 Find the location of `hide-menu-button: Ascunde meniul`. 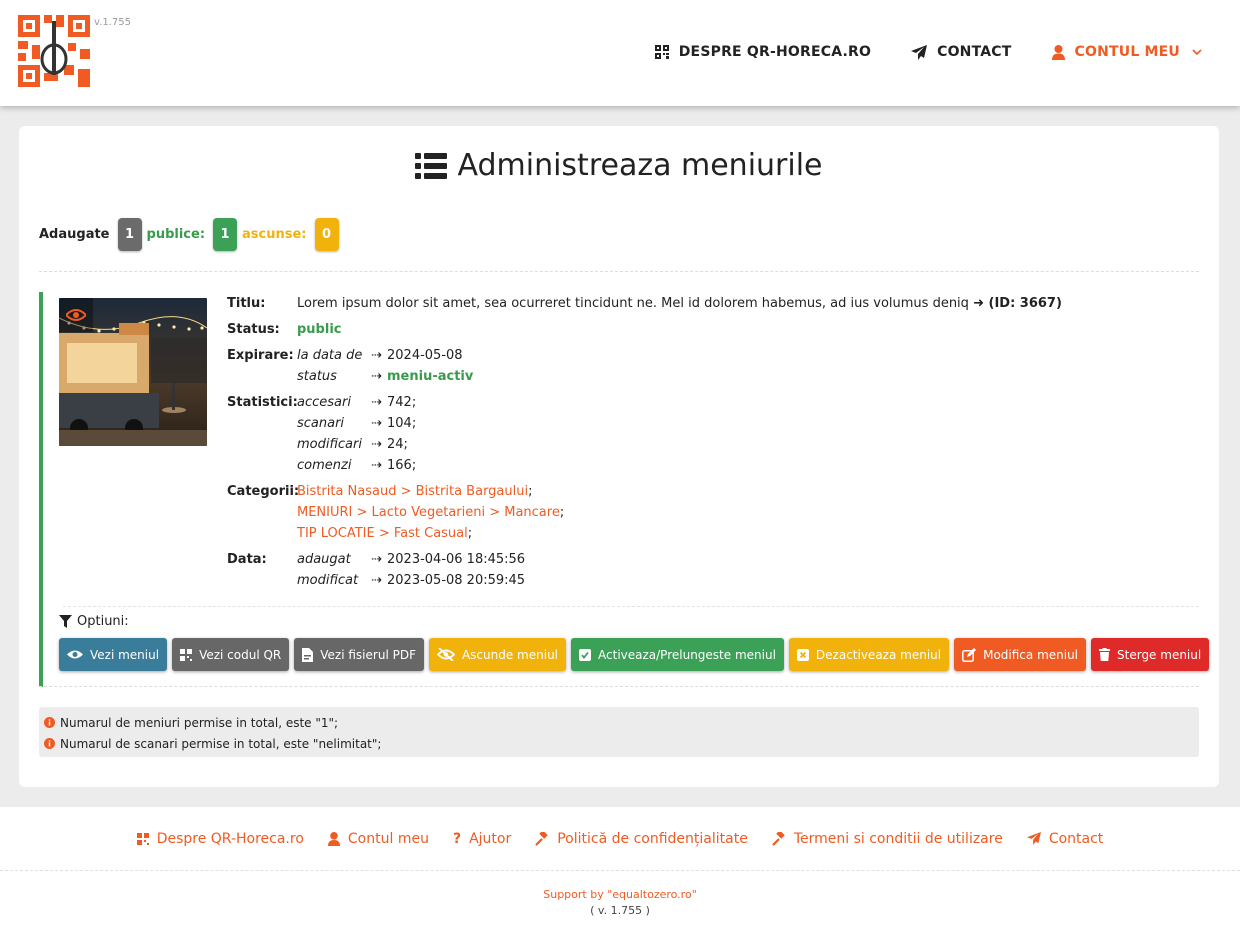

hide-menu-button: Ascunde meniul is located at coordinates (497, 654).